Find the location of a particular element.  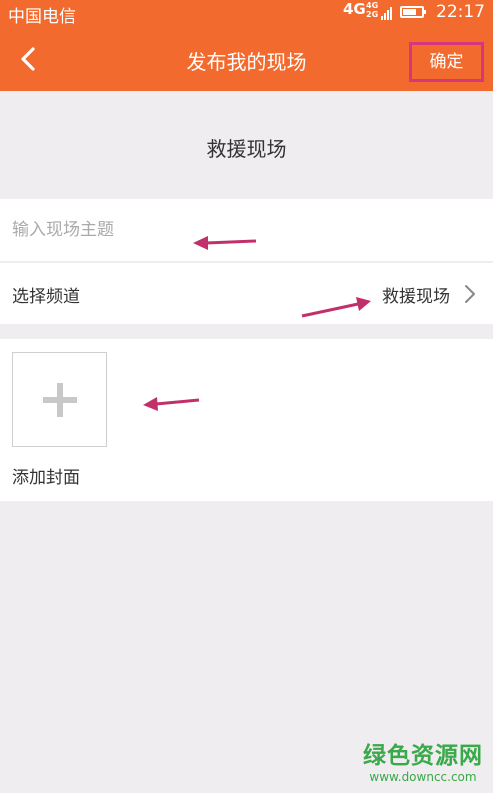

network-type-small: 4G 2G is located at coordinates (372, 10).